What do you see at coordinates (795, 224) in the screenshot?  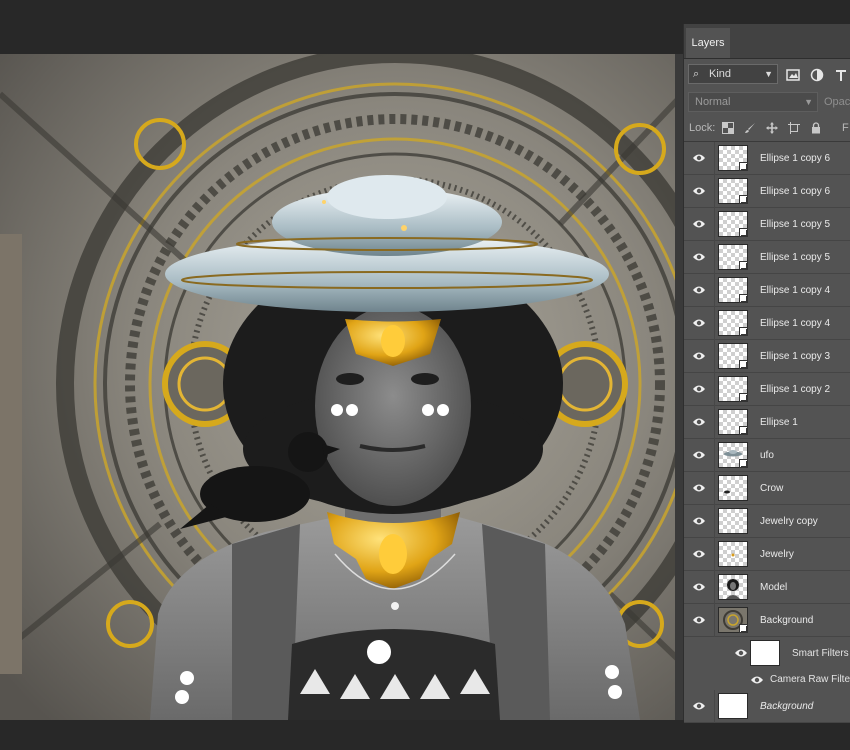 I see `layer-name: Ellipse 1 copy 5` at bounding box center [795, 224].